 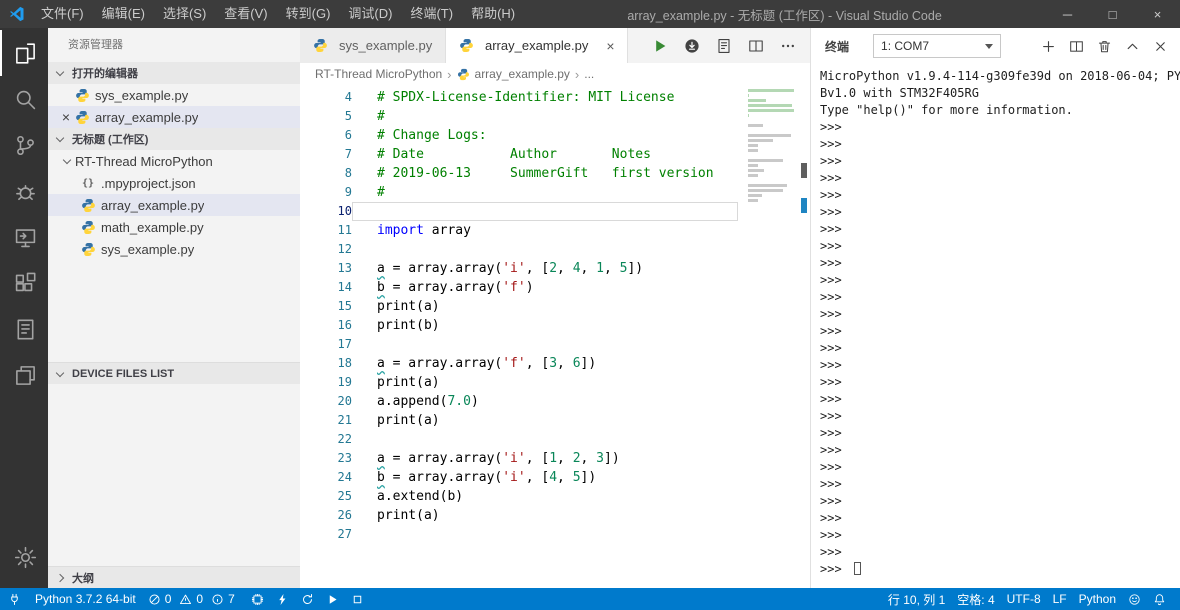 I want to click on eol-sequence: LF, so click(x=1060, y=599).